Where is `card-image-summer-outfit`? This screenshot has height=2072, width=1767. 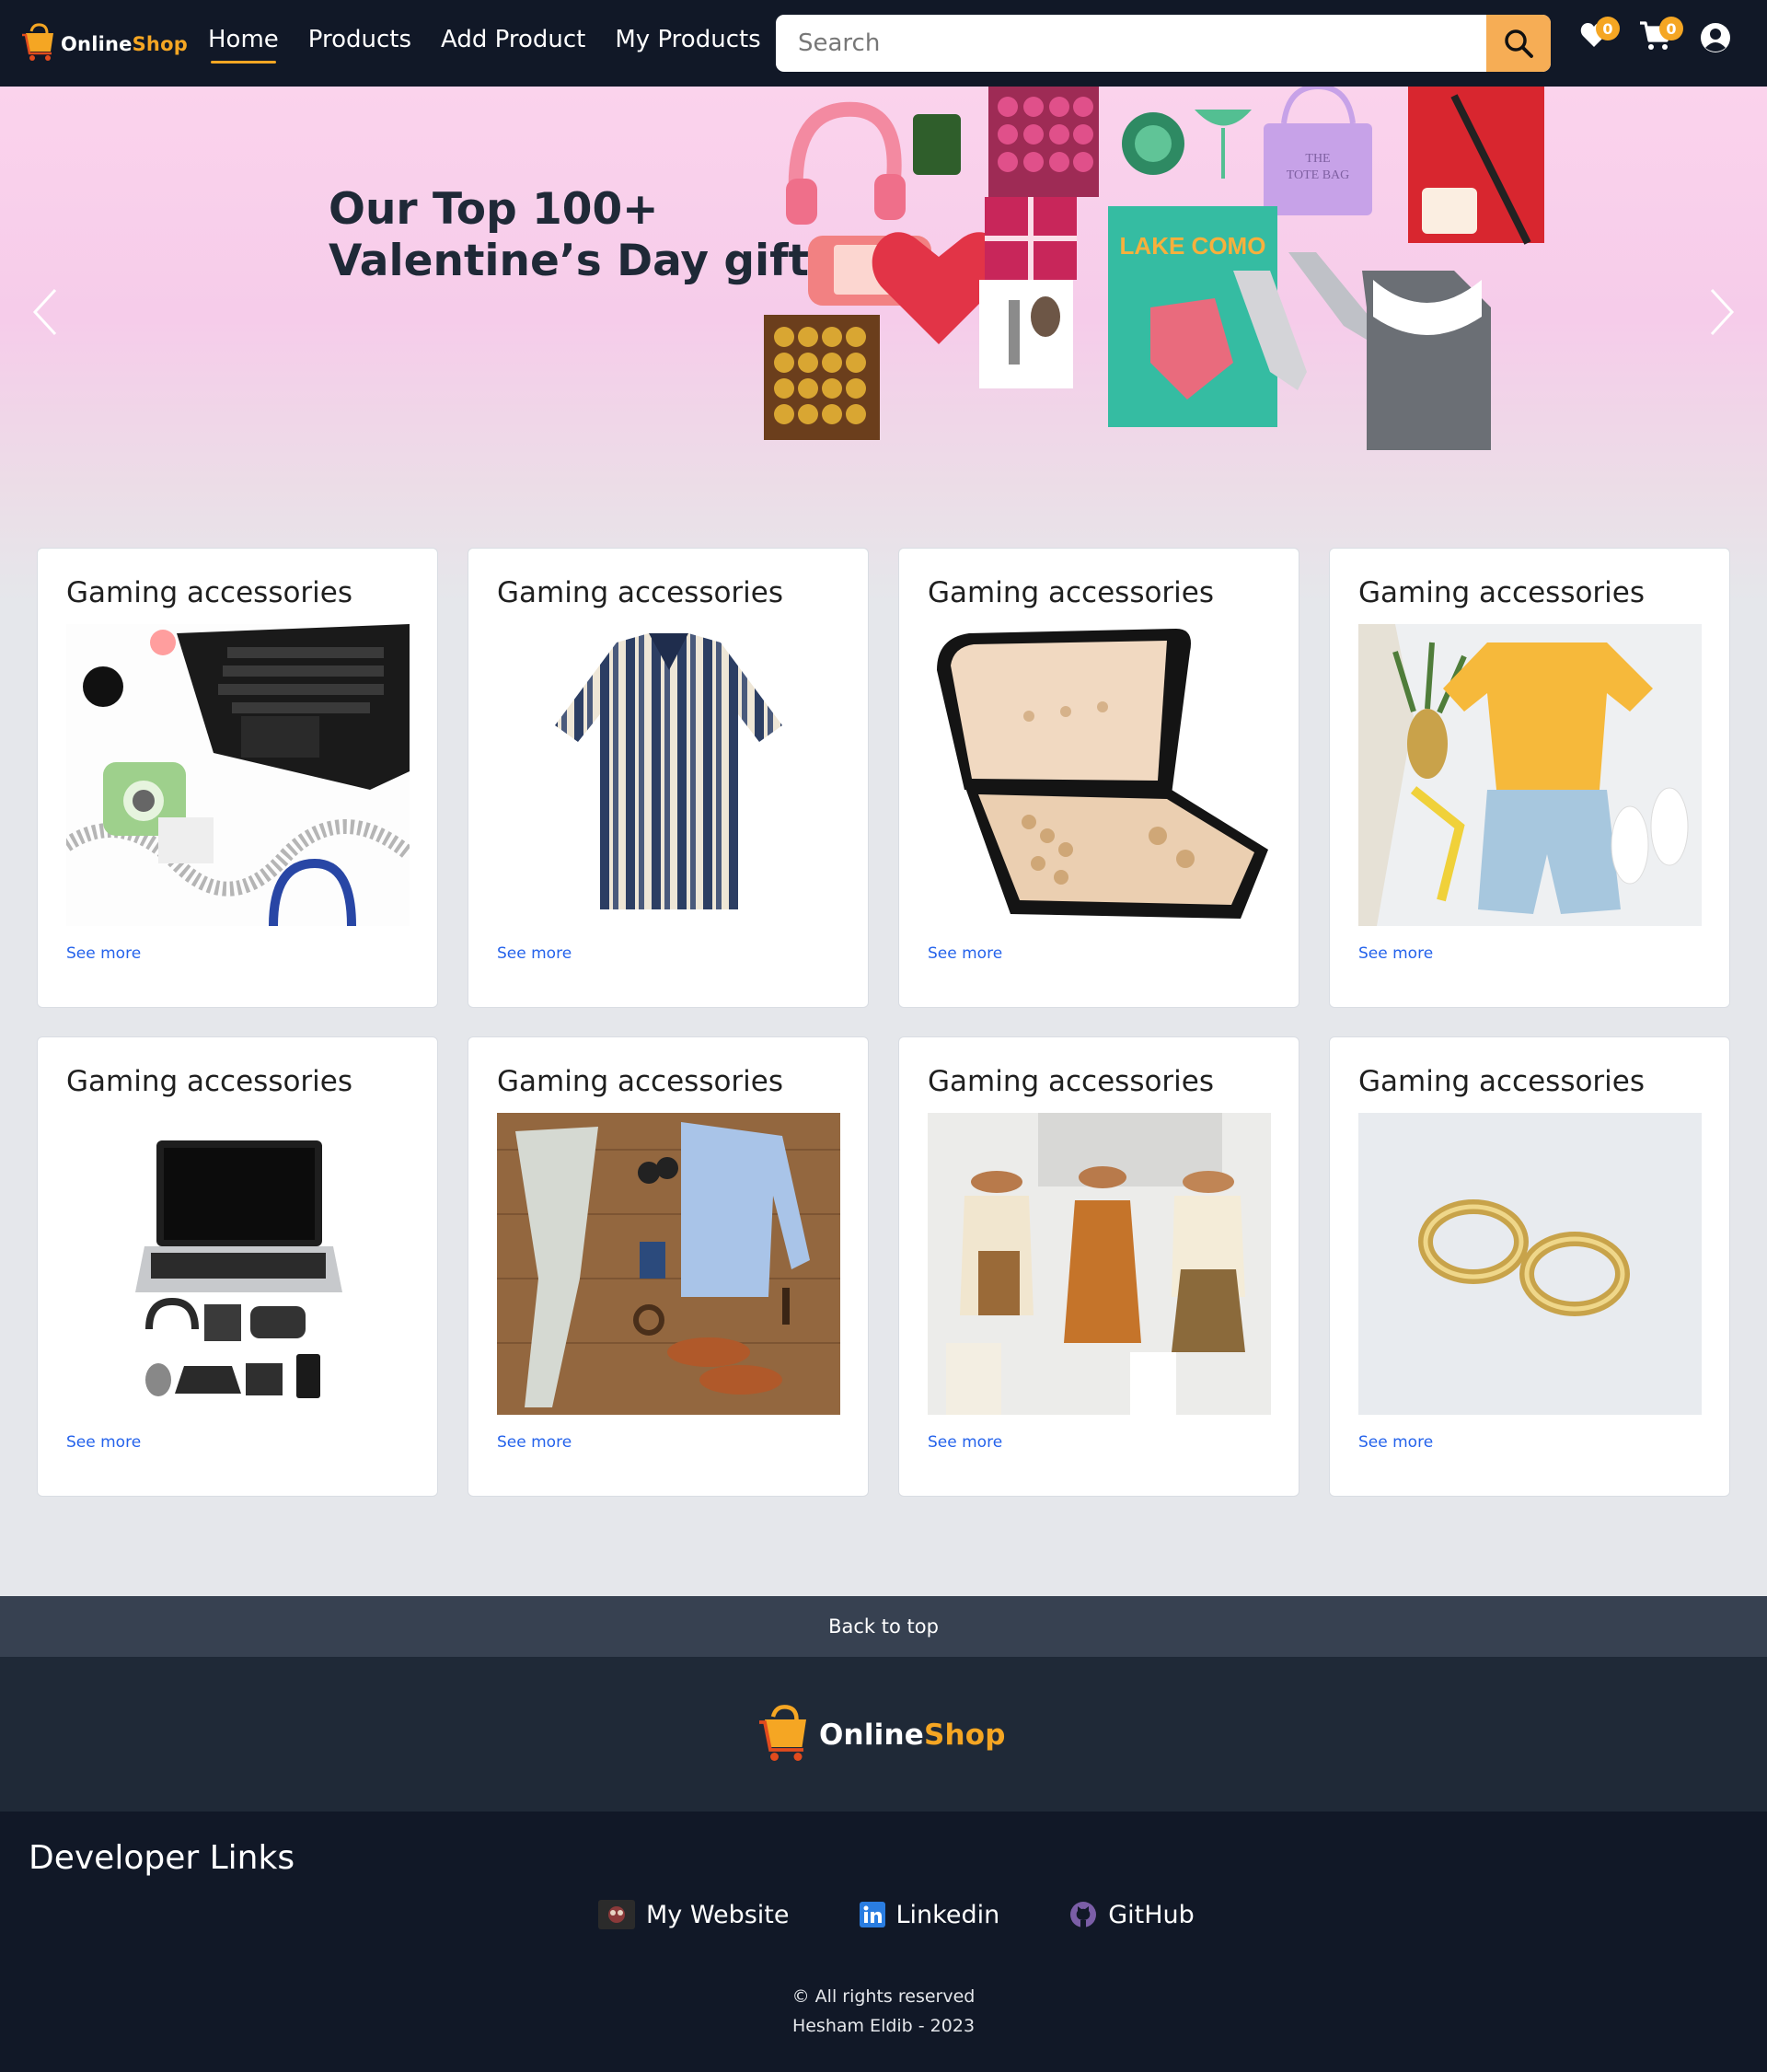
card-image-summer-outfit is located at coordinates (1530, 775).